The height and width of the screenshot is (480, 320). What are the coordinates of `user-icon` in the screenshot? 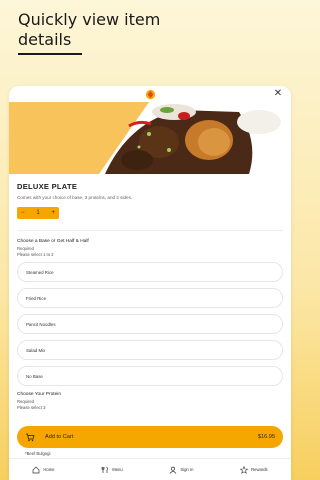 It's located at (173, 470).